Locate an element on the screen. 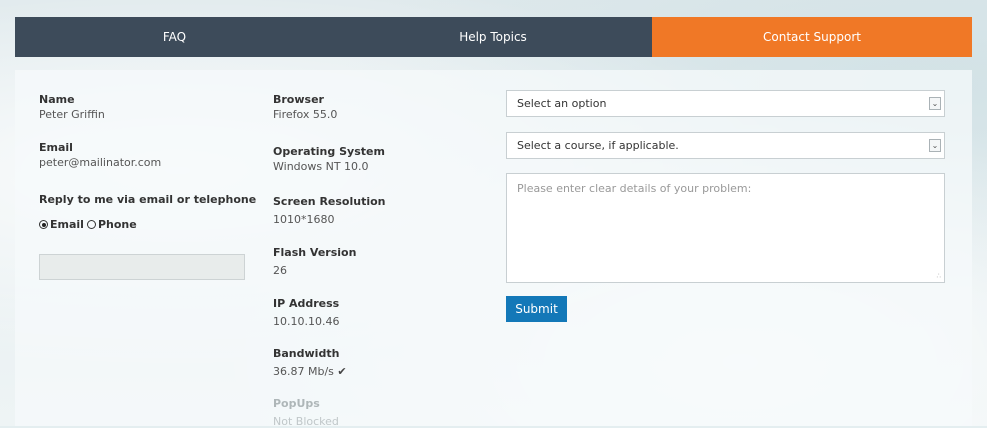 This screenshot has width=987, height=428. bandwidth-value: 36.87 Mb/s is located at coordinates (303, 371).